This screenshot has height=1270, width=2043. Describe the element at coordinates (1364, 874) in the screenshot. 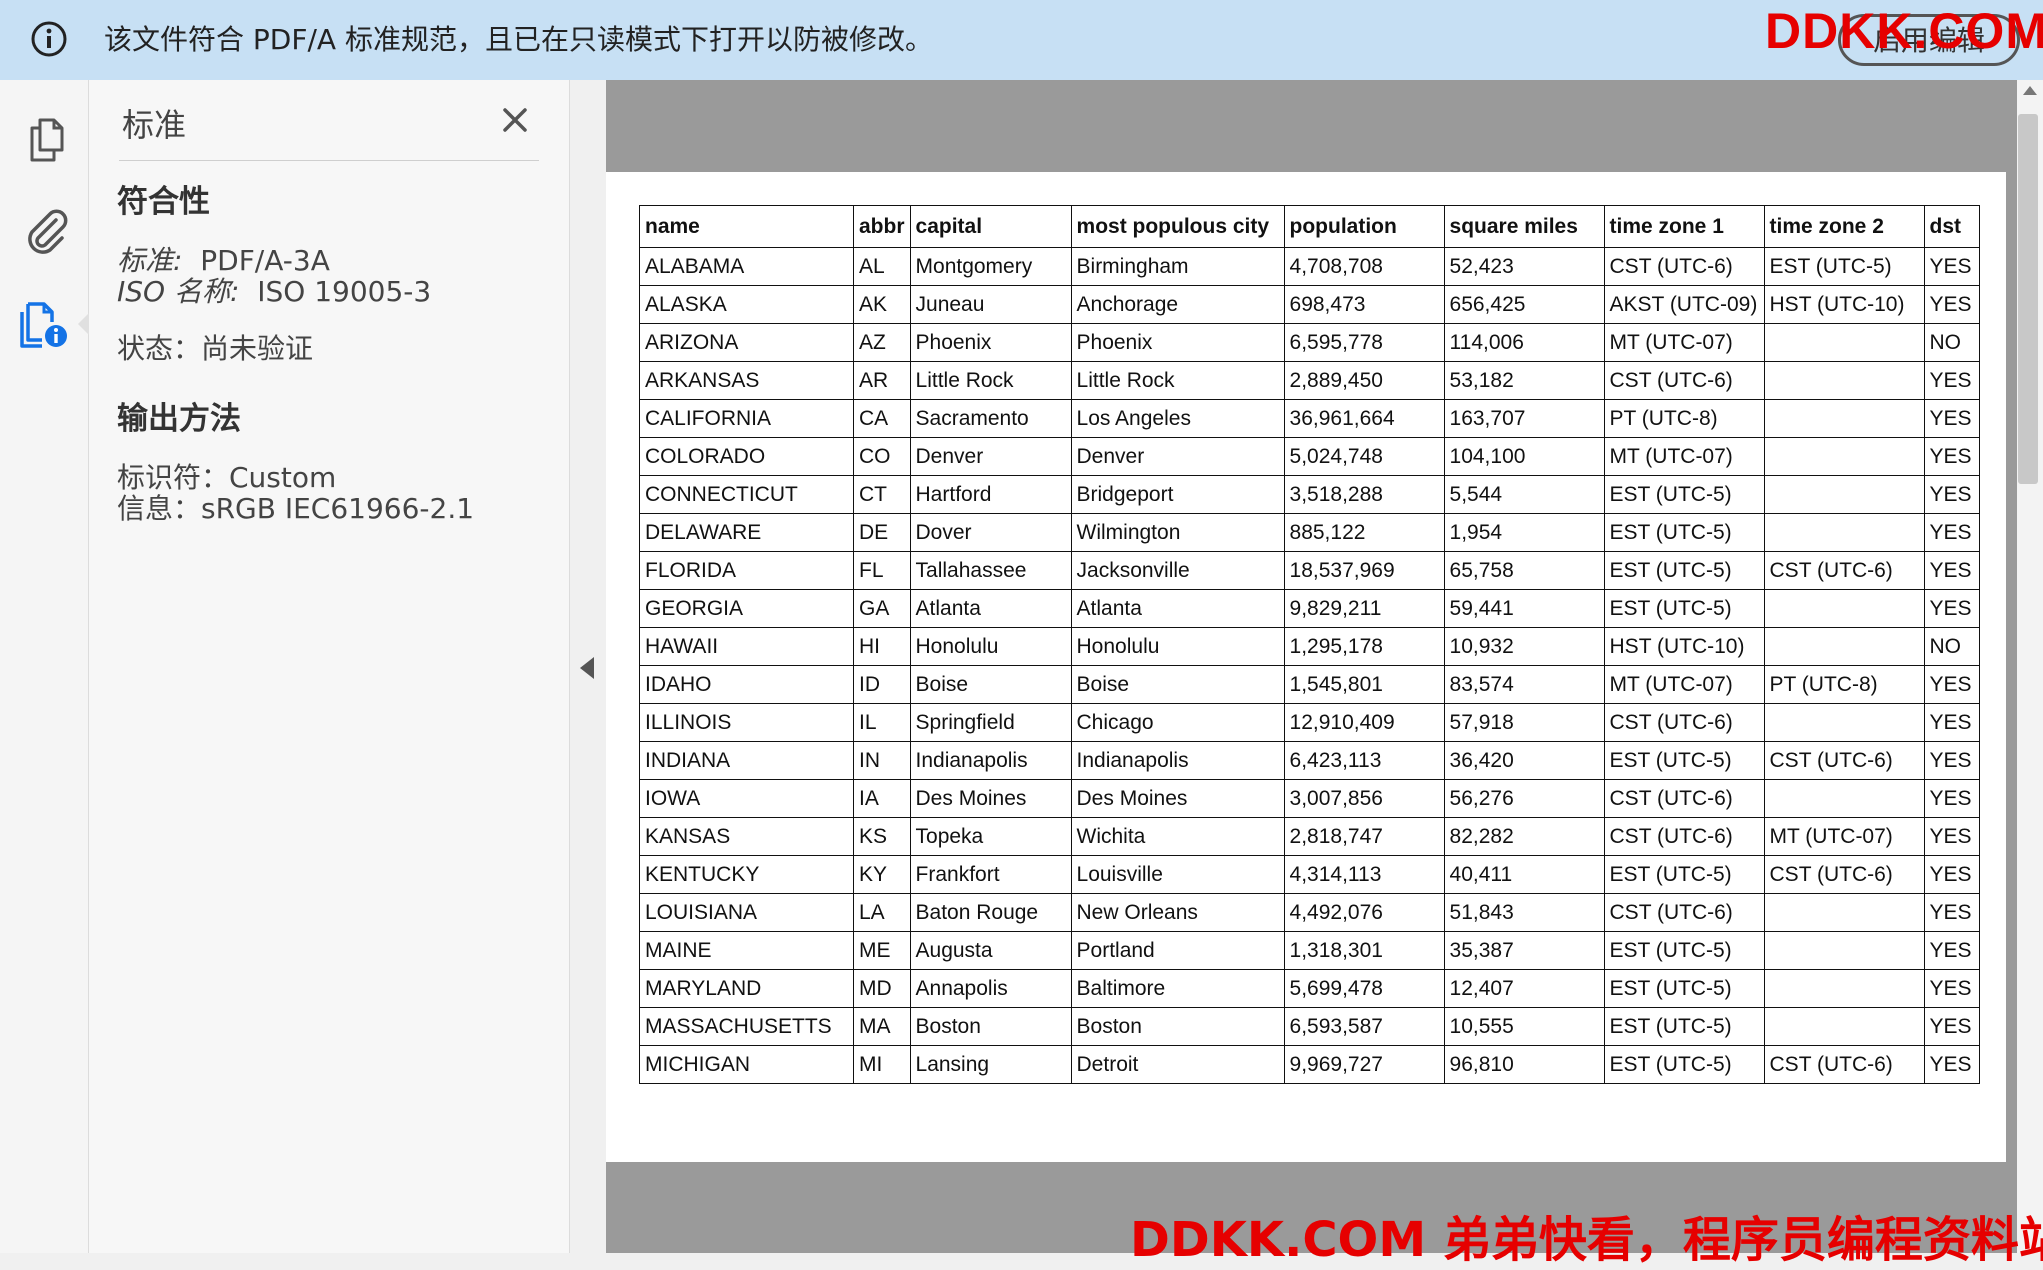

I see `table-cell: 4,314,113` at that location.